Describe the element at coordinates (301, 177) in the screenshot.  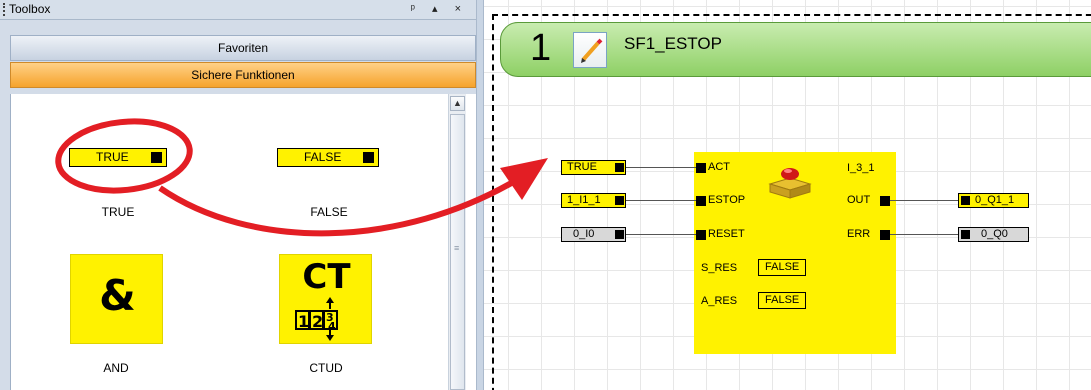
I see `drag-annotation-arrow` at that location.